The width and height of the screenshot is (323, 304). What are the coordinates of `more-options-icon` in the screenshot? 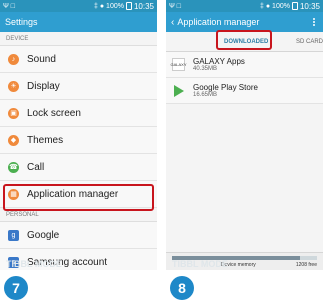 It's located at (314, 22).